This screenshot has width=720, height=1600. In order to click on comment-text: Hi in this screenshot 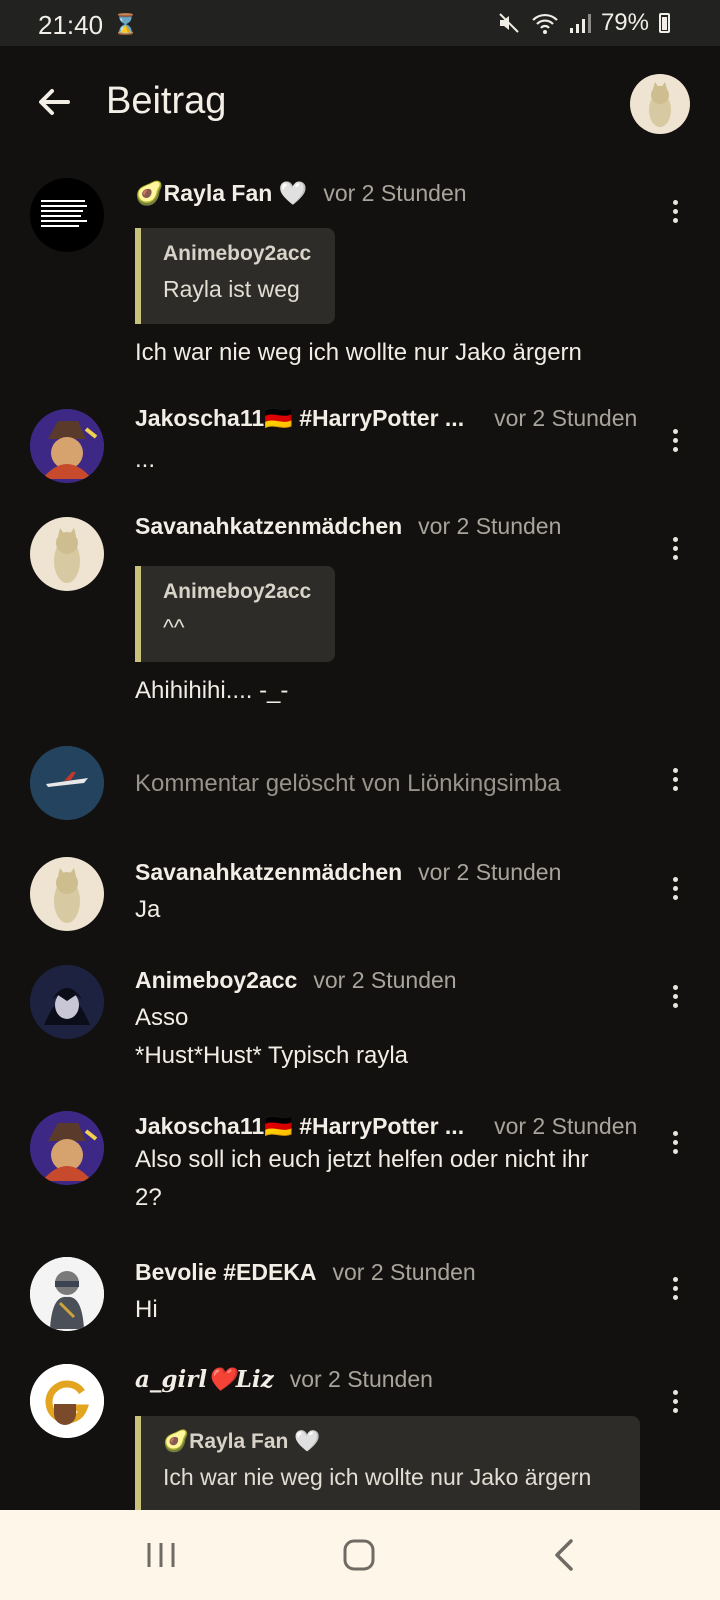, I will do `click(146, 1309)`.